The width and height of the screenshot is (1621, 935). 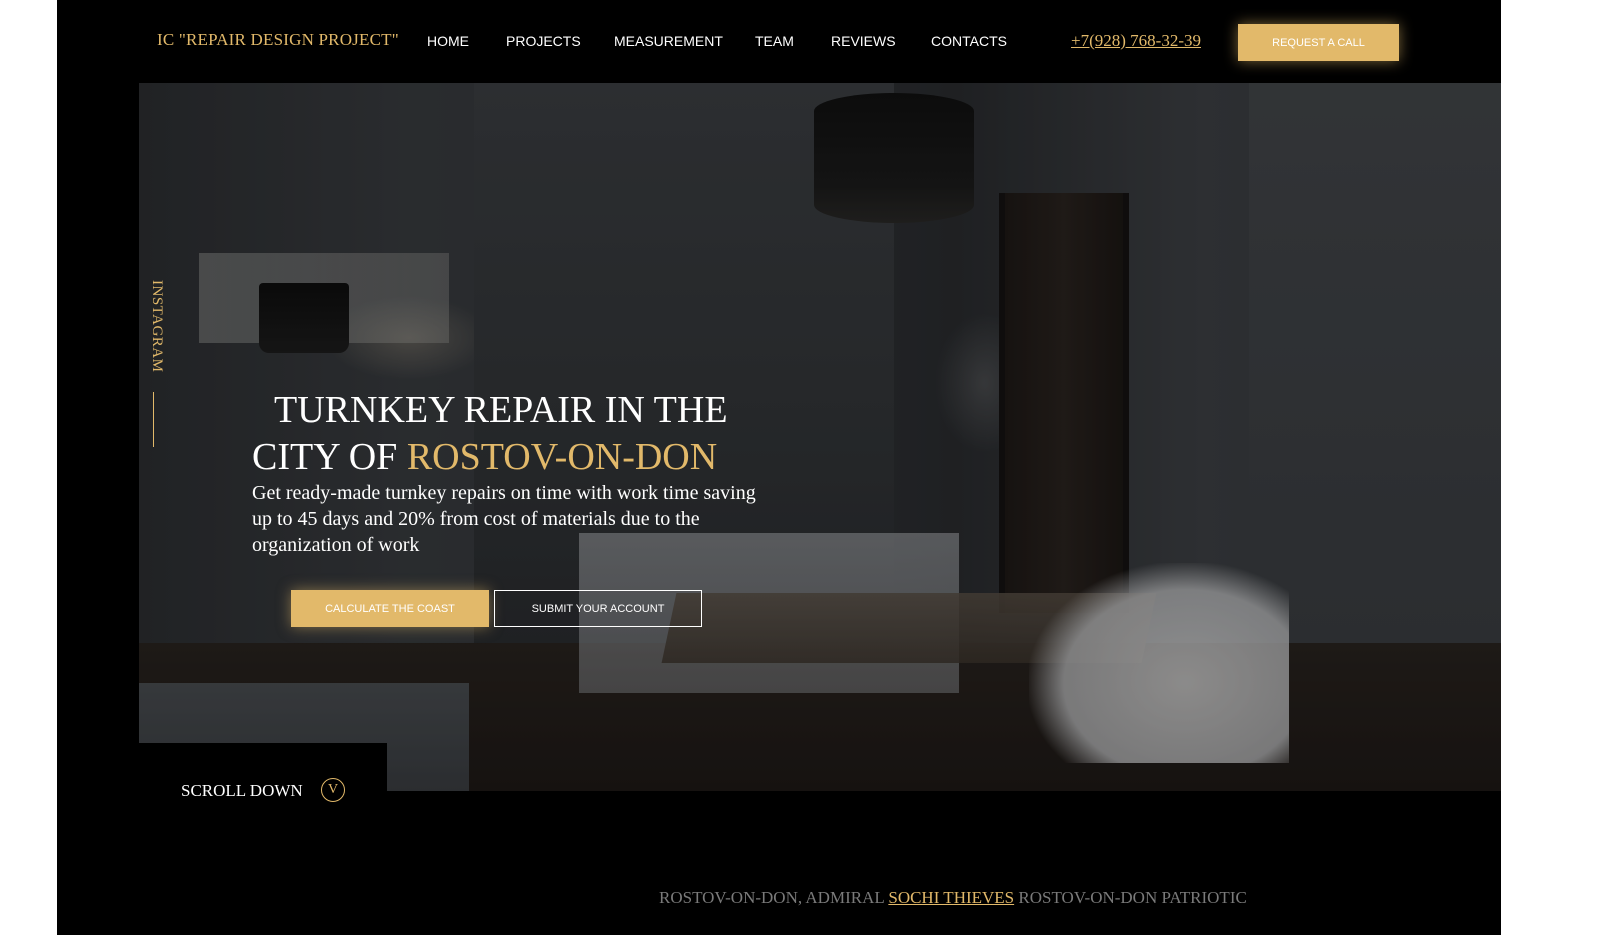 I want to click on instagram-divider, so click(x=153, y=419).